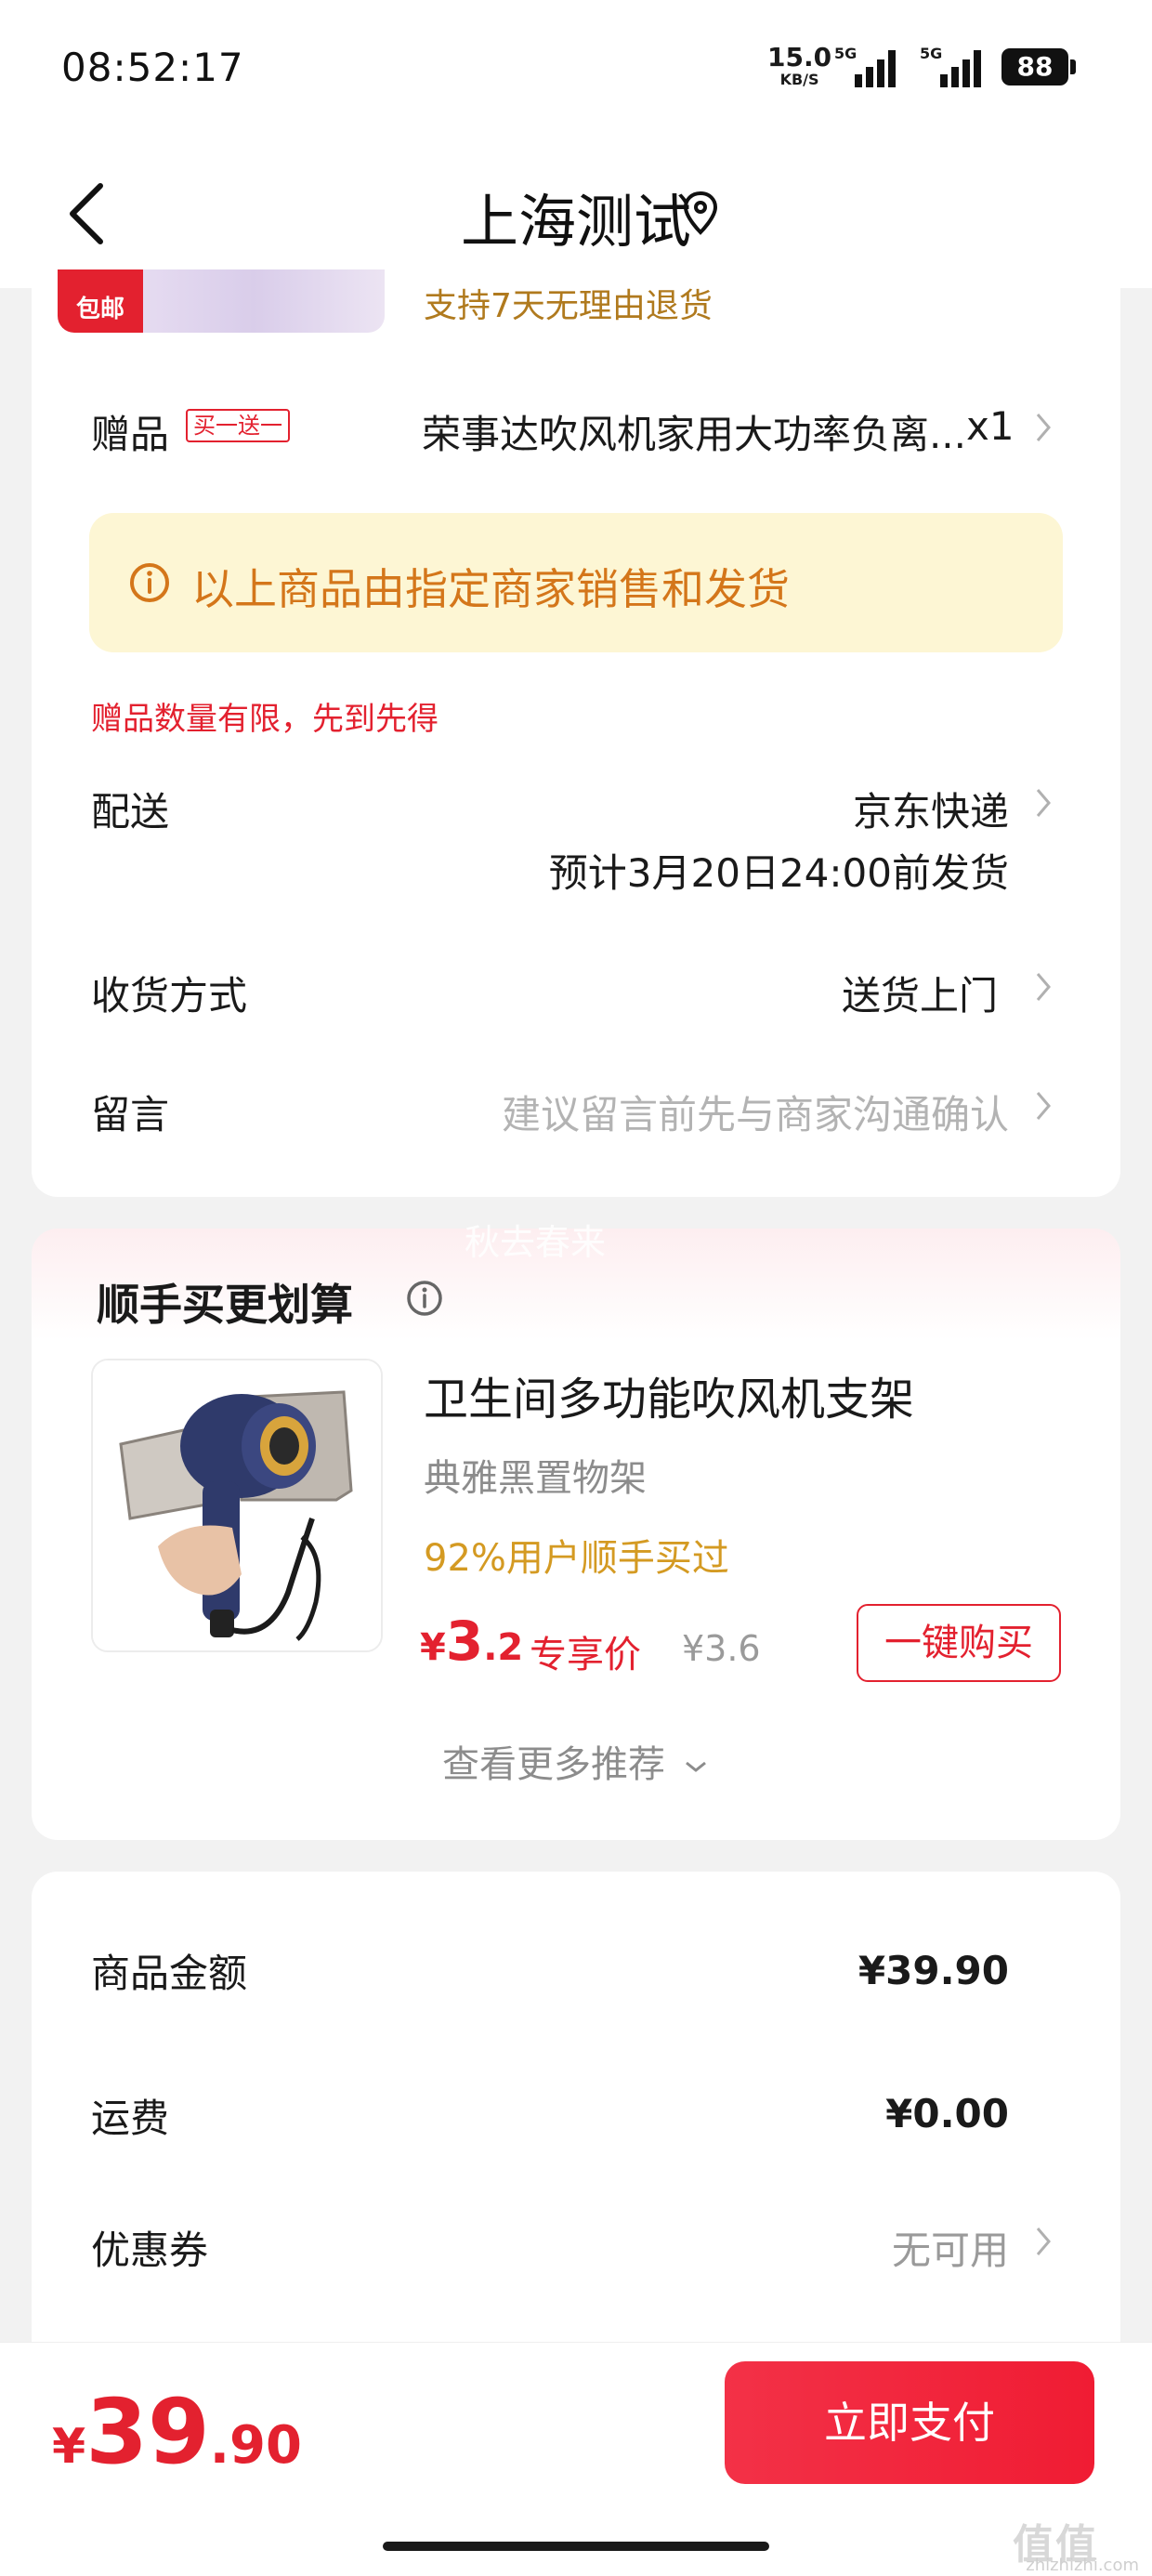  What do you see at coordinates (1043, 427) in the screenshot?
I see `gift-chevron-icon` at bounding box center [1043, 427].